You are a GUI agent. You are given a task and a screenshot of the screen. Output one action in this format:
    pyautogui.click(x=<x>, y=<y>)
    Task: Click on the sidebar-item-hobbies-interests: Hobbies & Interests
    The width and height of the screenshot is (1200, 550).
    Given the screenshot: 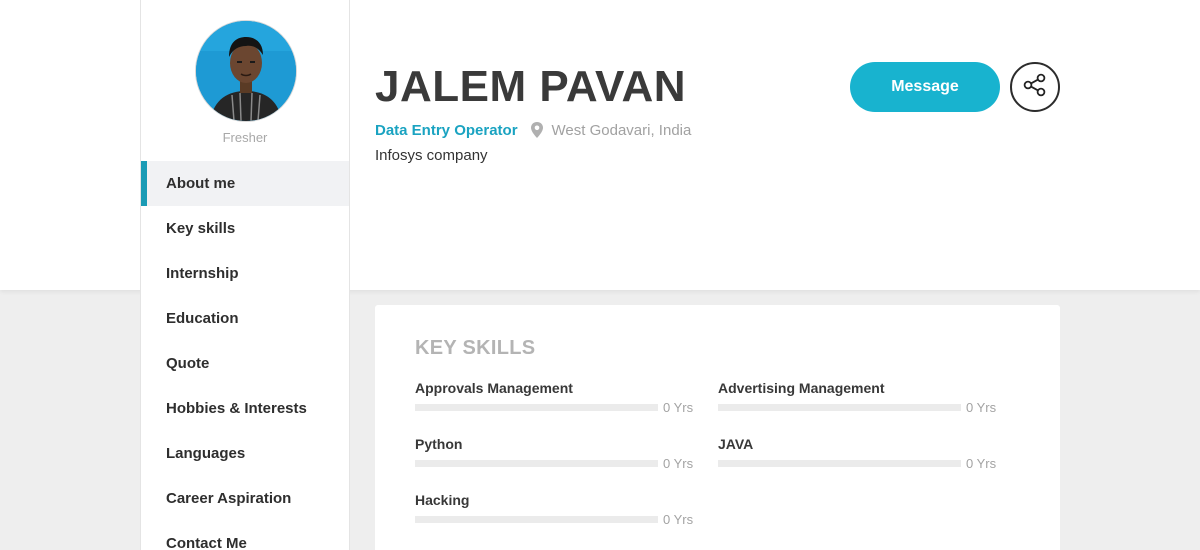 What is the action you would take?
    pyautogui.click(x=245, y=408)
    